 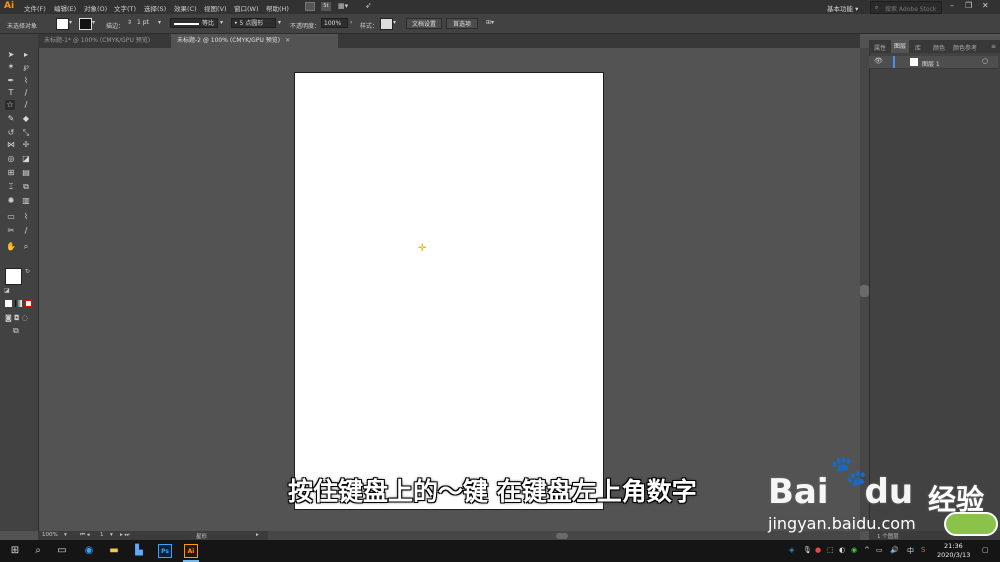 What do you see at coordinates (305, 25) in the screenshot?
I see `opacity-label: 不透明度：` at bounding box center [305, 25].